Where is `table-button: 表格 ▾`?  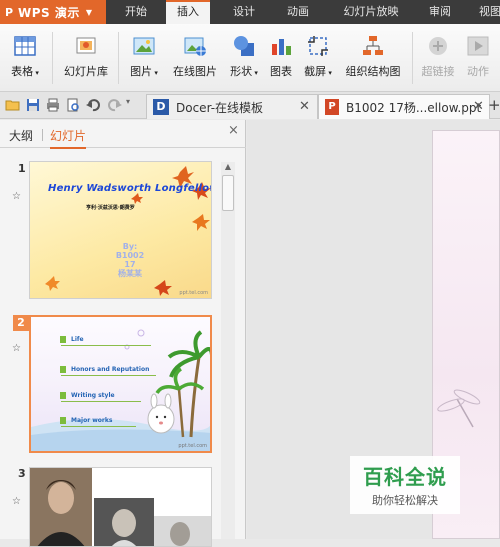
table-button: 表格 ▾ is located at coordinates (25, 58).